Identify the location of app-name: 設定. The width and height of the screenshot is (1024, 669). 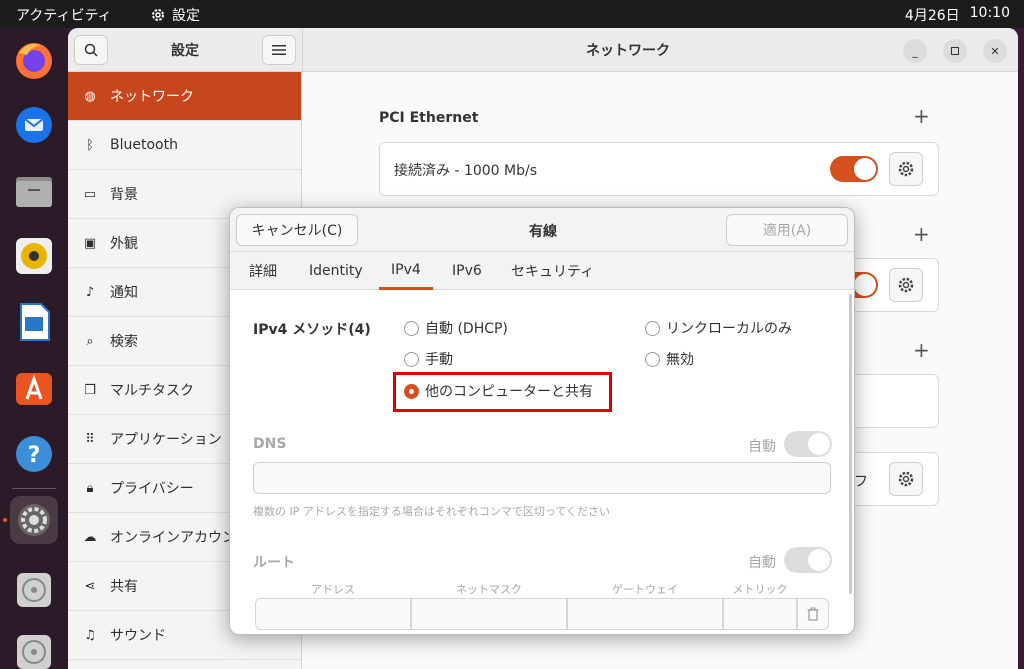
(186, 16).